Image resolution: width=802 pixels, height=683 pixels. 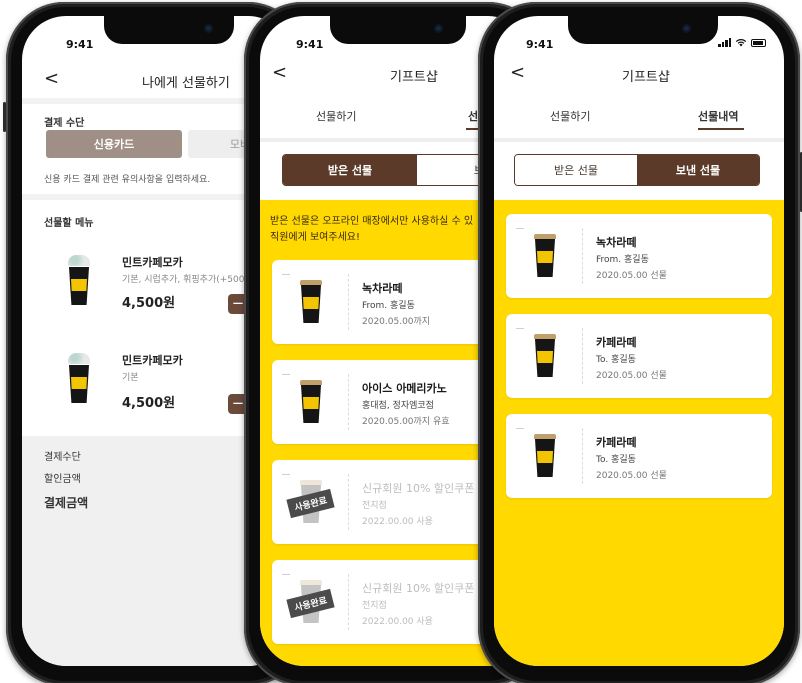 I want to click on item-options: 기본, so click(x=130, y=378).